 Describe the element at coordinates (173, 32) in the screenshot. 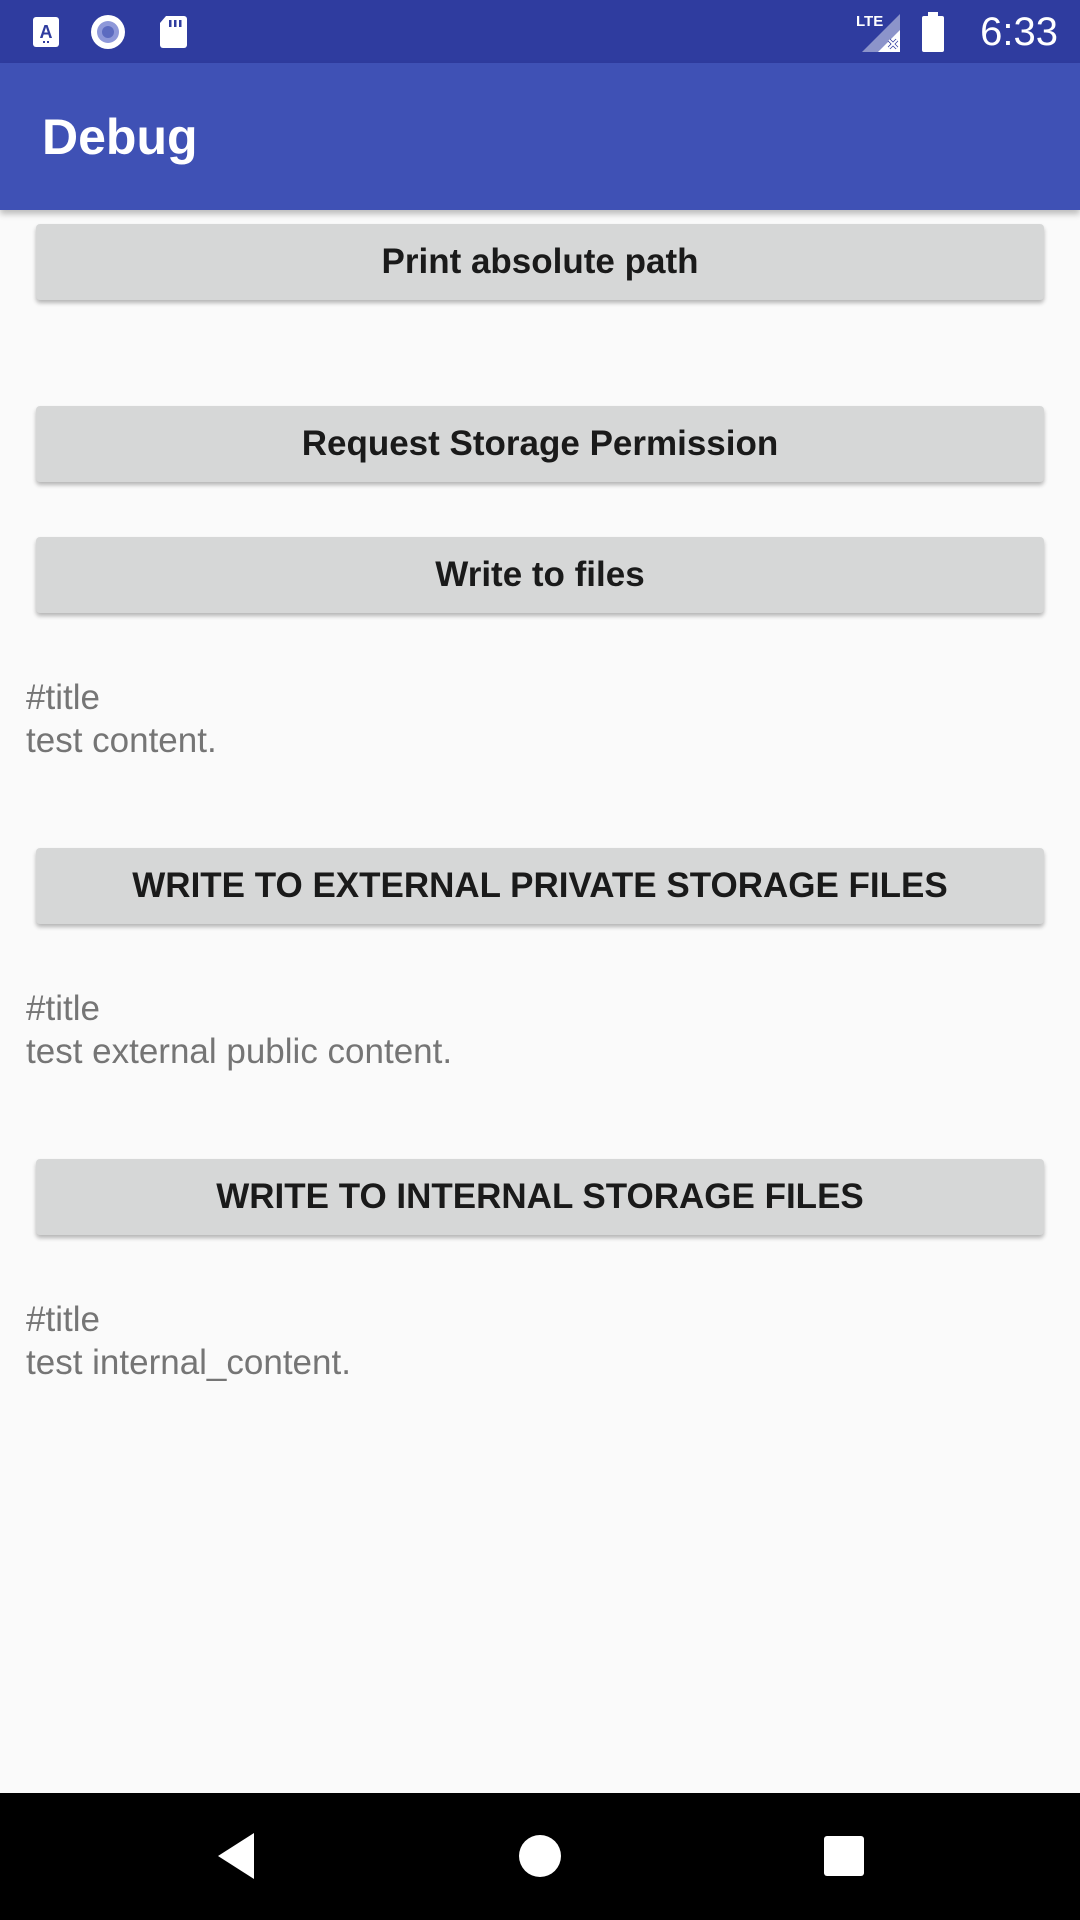

I see `sd-card-icon` at that location.